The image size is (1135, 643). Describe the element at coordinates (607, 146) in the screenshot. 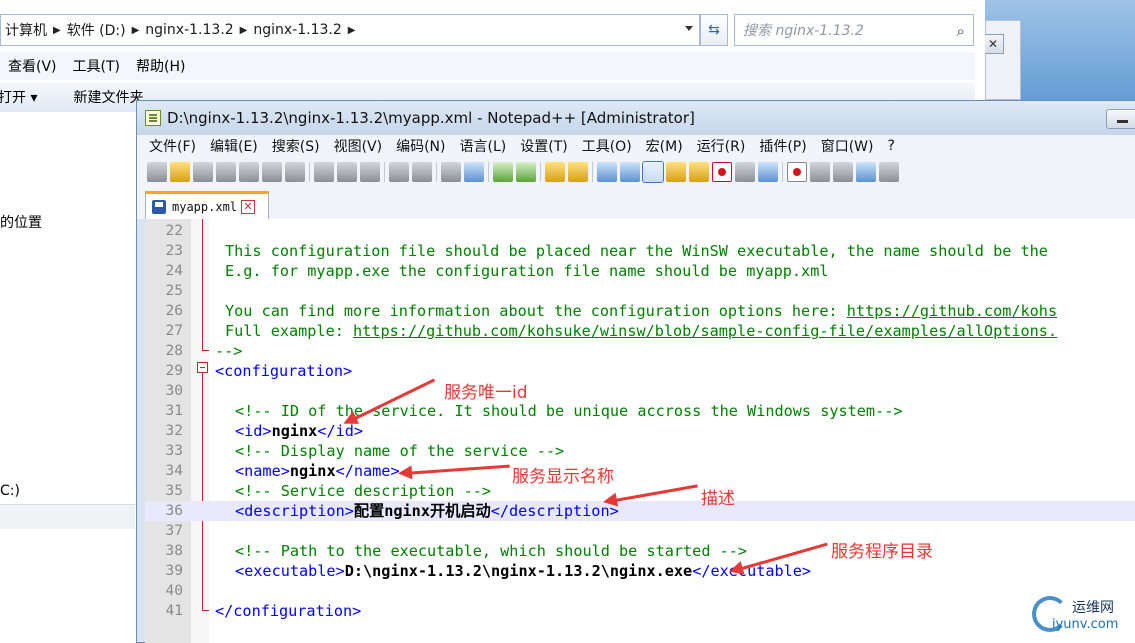

I see `menu-tools: 工具(O)` at that location.